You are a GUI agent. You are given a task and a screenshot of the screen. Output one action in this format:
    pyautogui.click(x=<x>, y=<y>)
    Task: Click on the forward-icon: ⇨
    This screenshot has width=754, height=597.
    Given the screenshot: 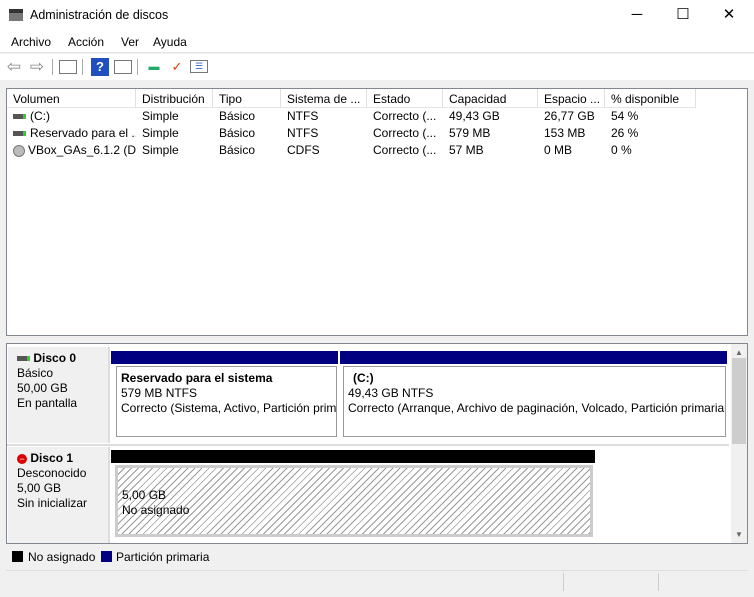 What is the action you would take?
    pyautogui.click(x=37, y=67)
    